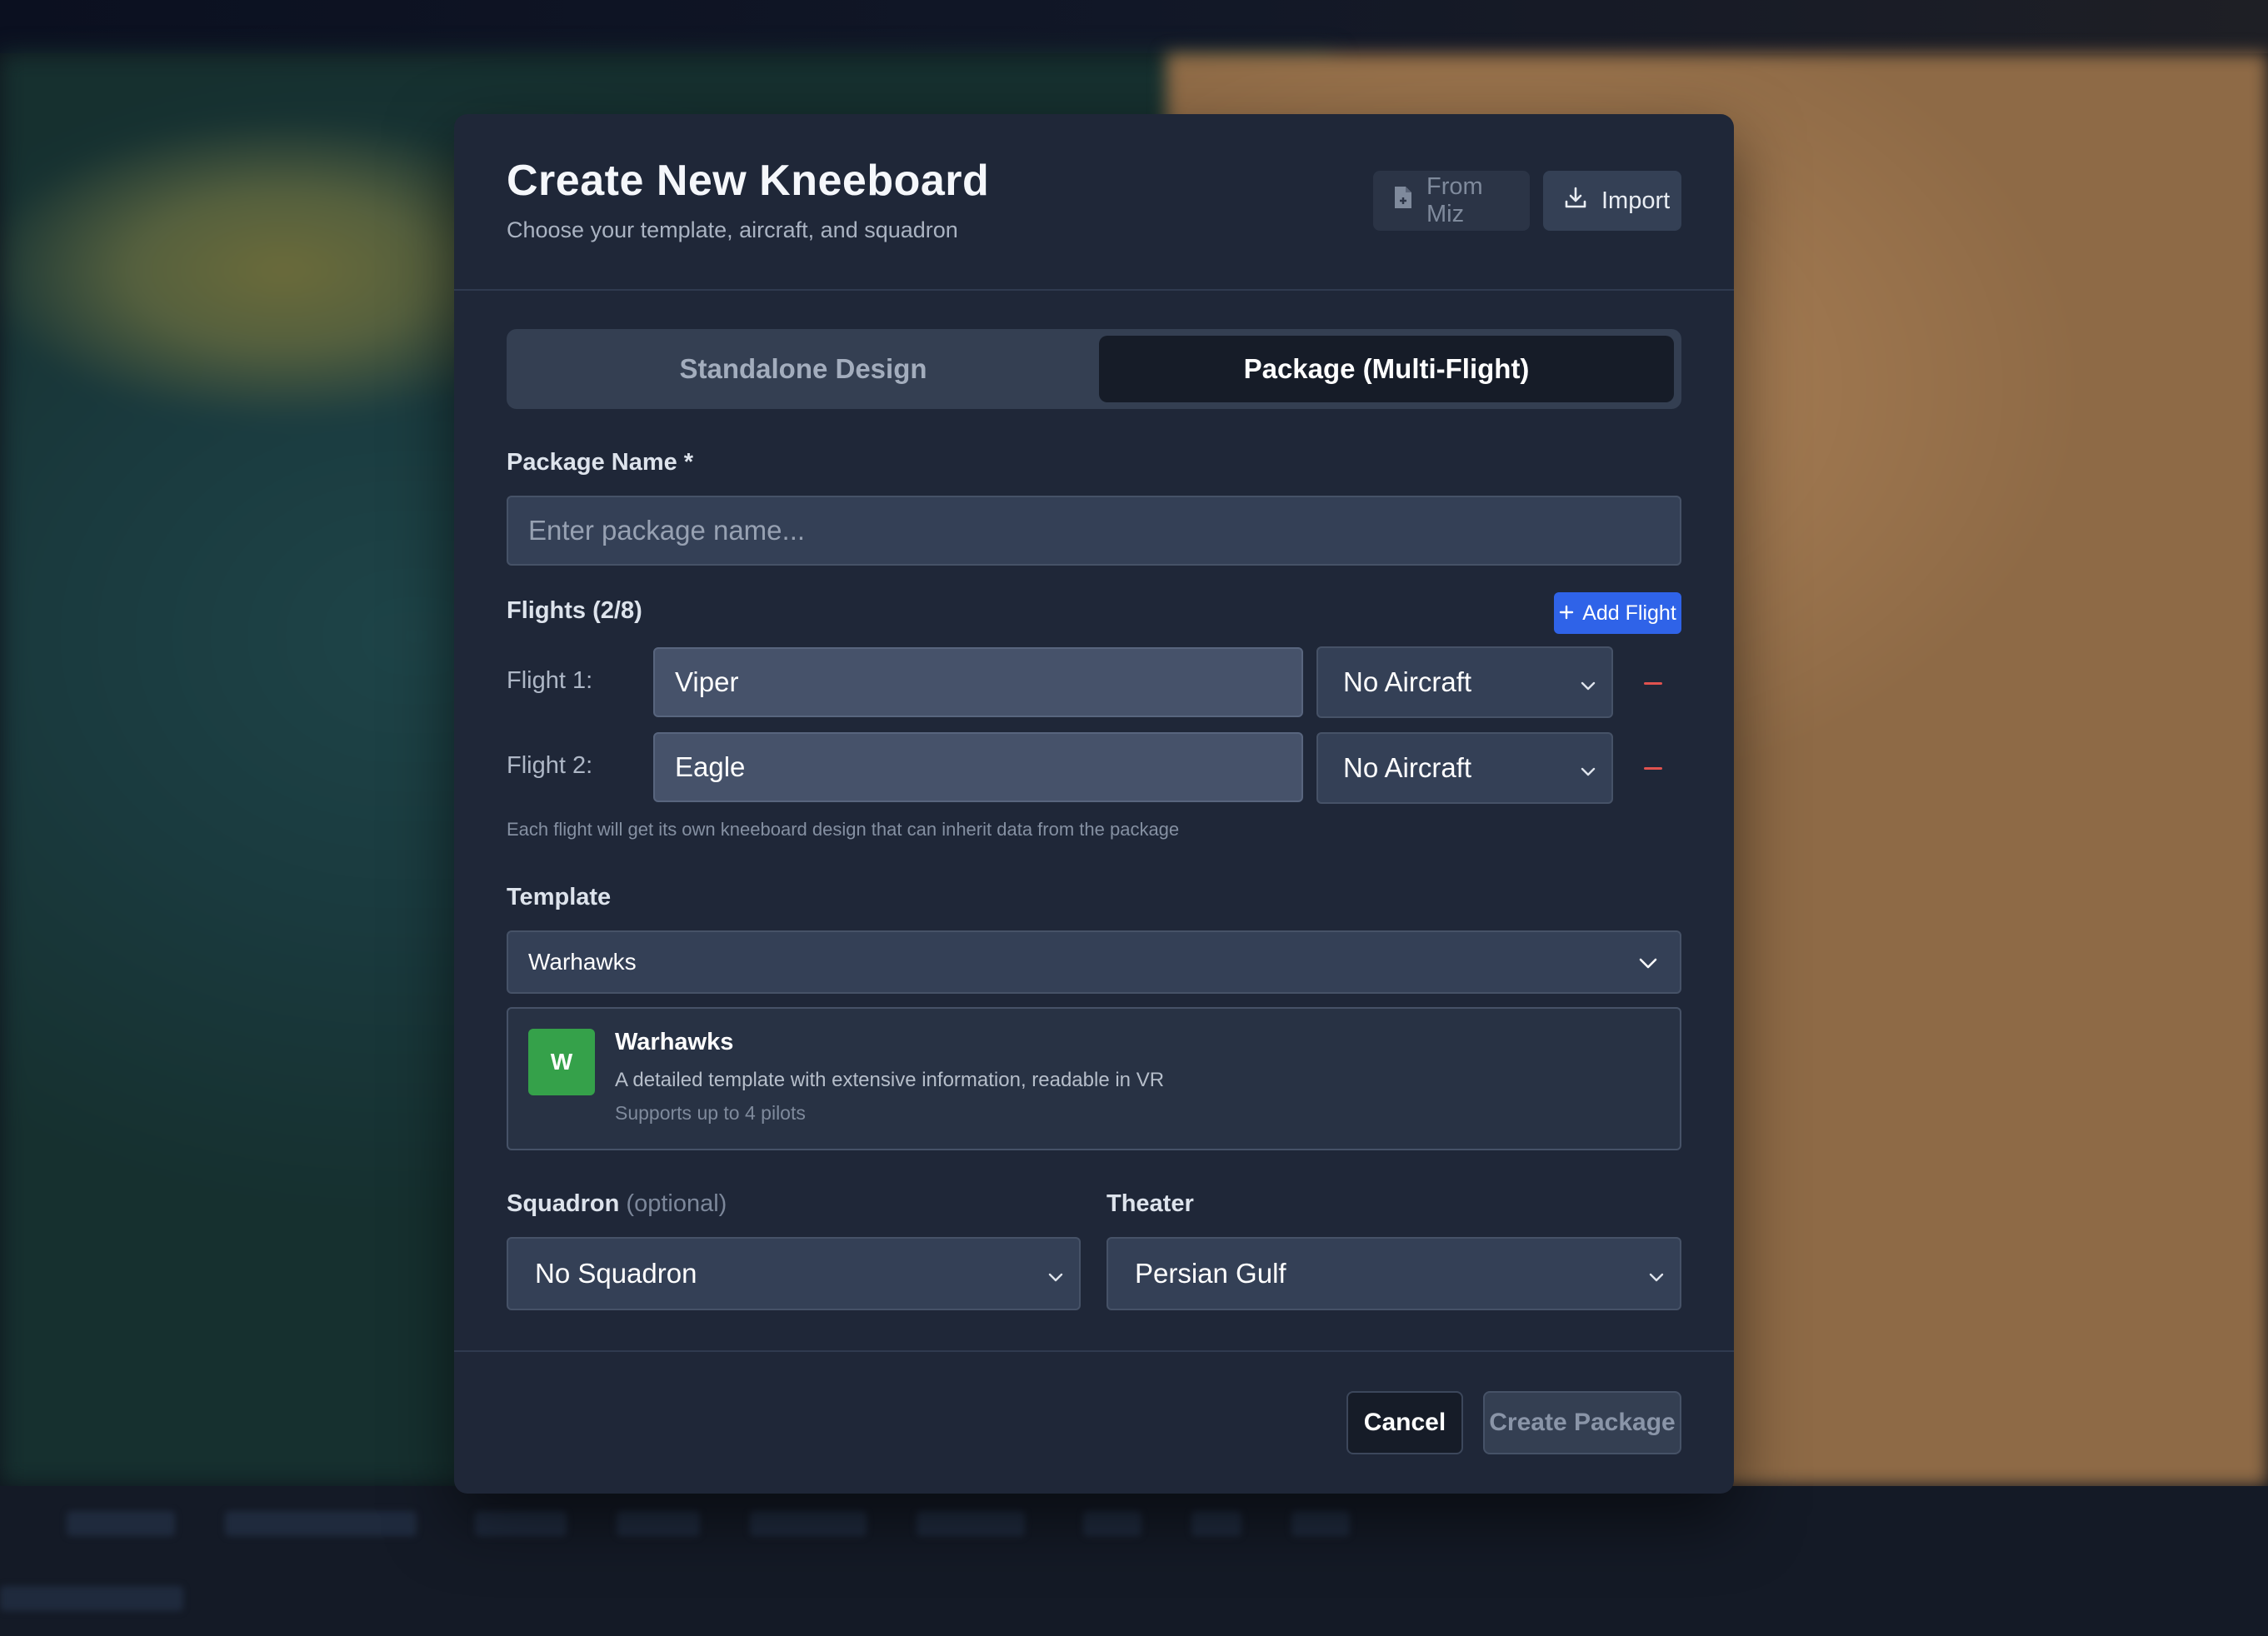  I want to click on package-name-label: Package Name *, so click(600, 462).